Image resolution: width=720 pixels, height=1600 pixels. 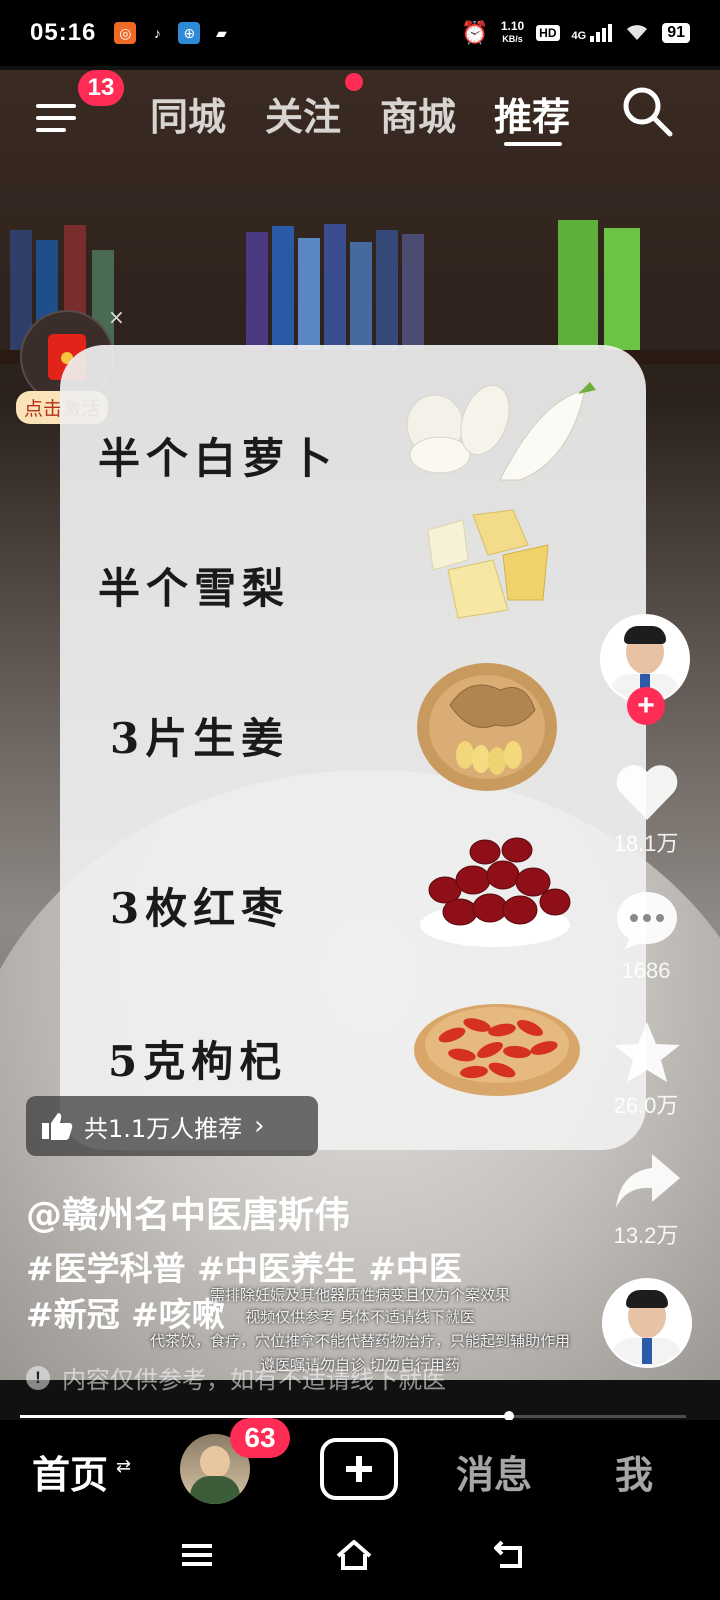 I want to click on system-nav-bar, so click(x=360, y=1560).